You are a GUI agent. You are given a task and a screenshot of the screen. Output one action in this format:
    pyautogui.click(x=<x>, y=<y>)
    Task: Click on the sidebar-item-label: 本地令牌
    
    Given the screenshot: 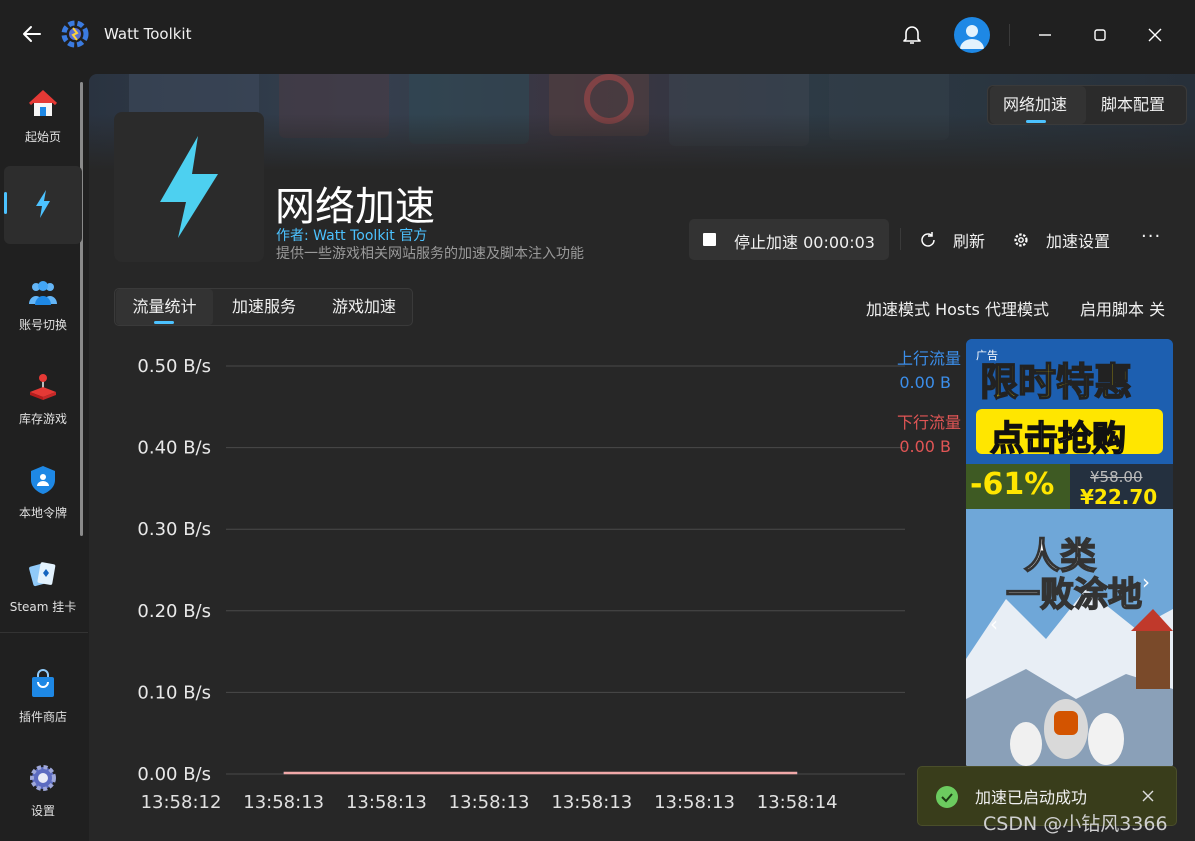 What is the action you would take?
    pyautogui.click(x=42, y=513)
    